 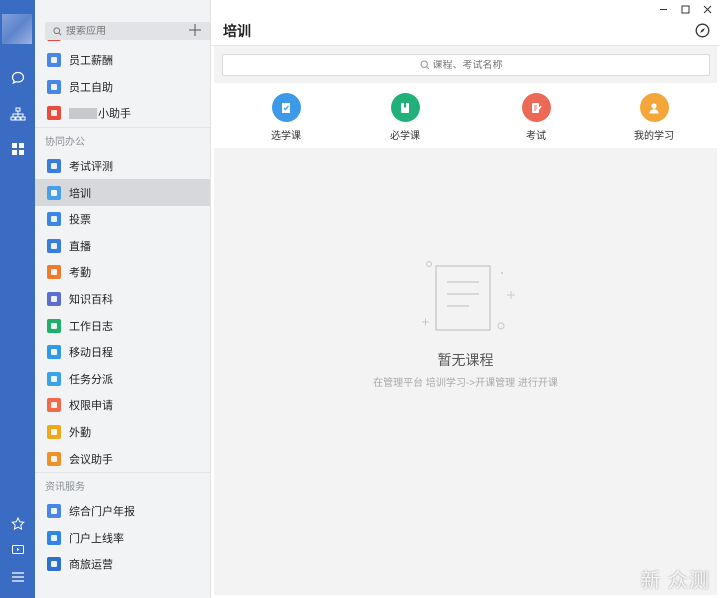 What do you see at coordinates (80, 220) in the screenshot?
I see `sidebar-item-label: 投票` at bounding box center [80, 220].